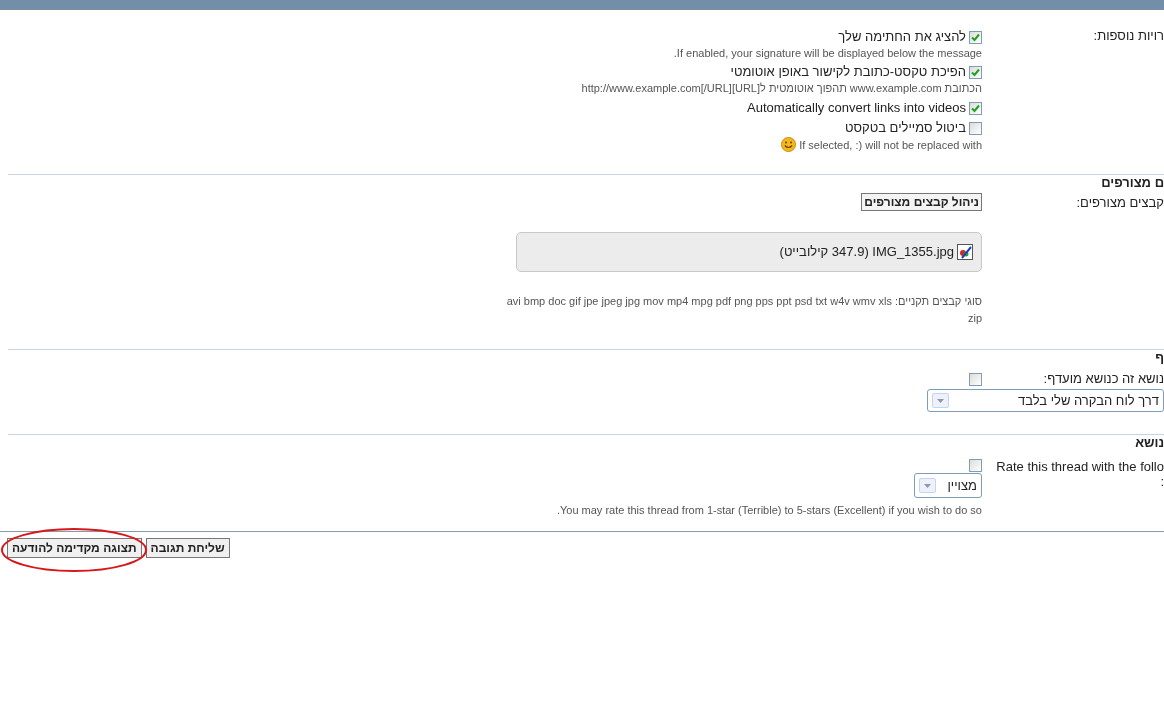  I want to click on field-label: :, so click(1162, 481).